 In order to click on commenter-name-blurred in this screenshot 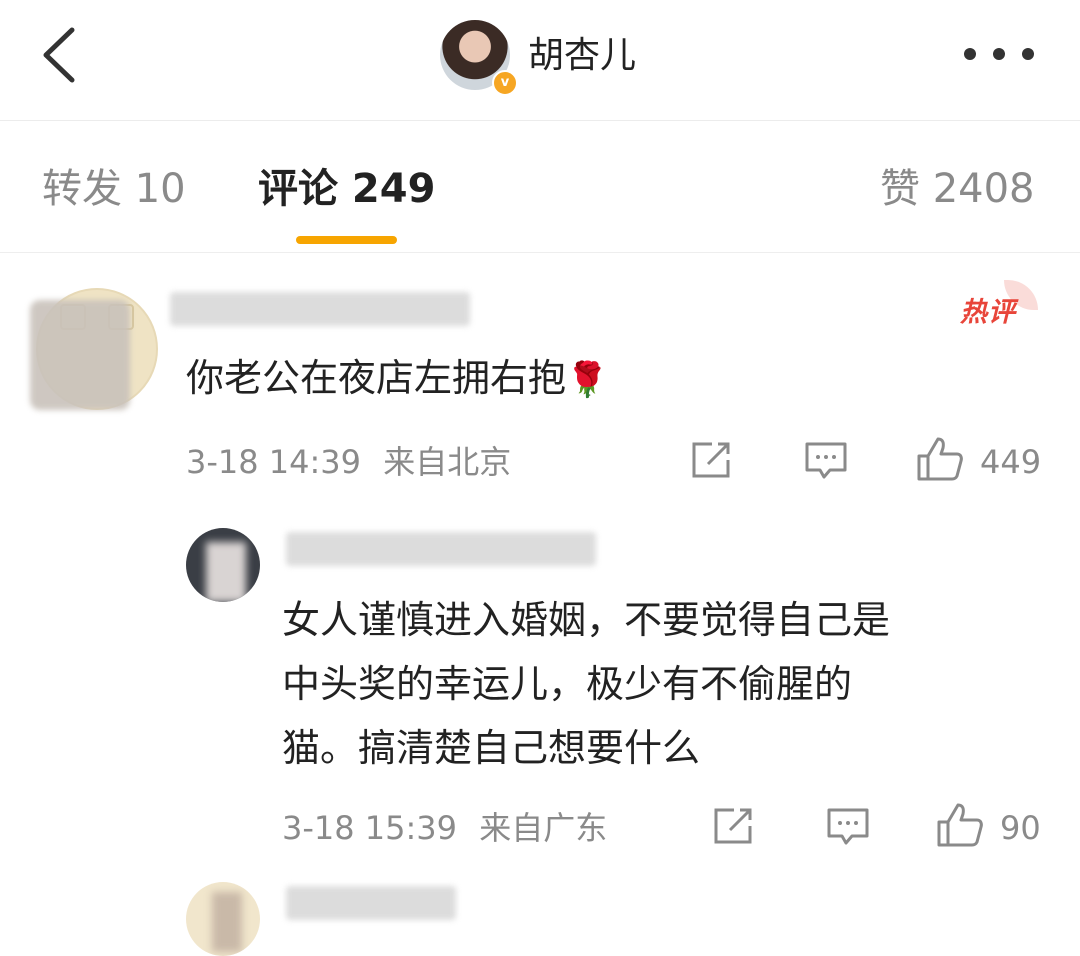, I will do `click(320, 309)`.